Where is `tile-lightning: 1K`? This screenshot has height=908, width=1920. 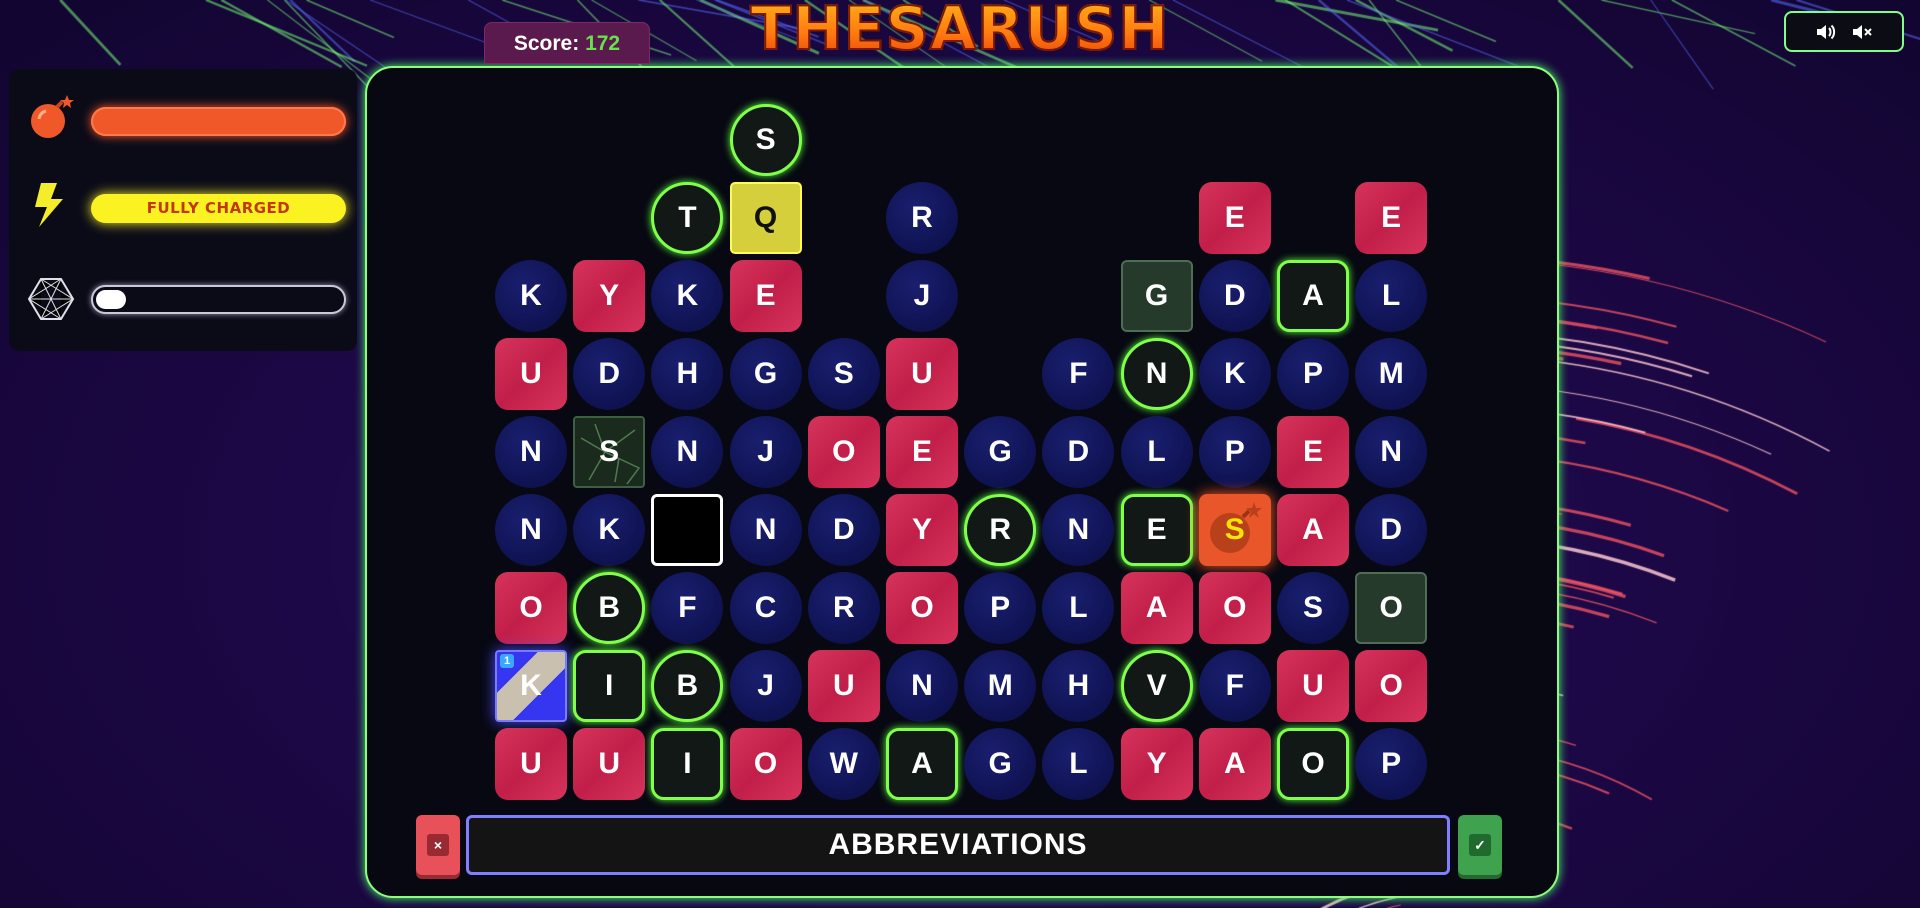 tile-lightning: 1K is located at coordinates (531, 686).